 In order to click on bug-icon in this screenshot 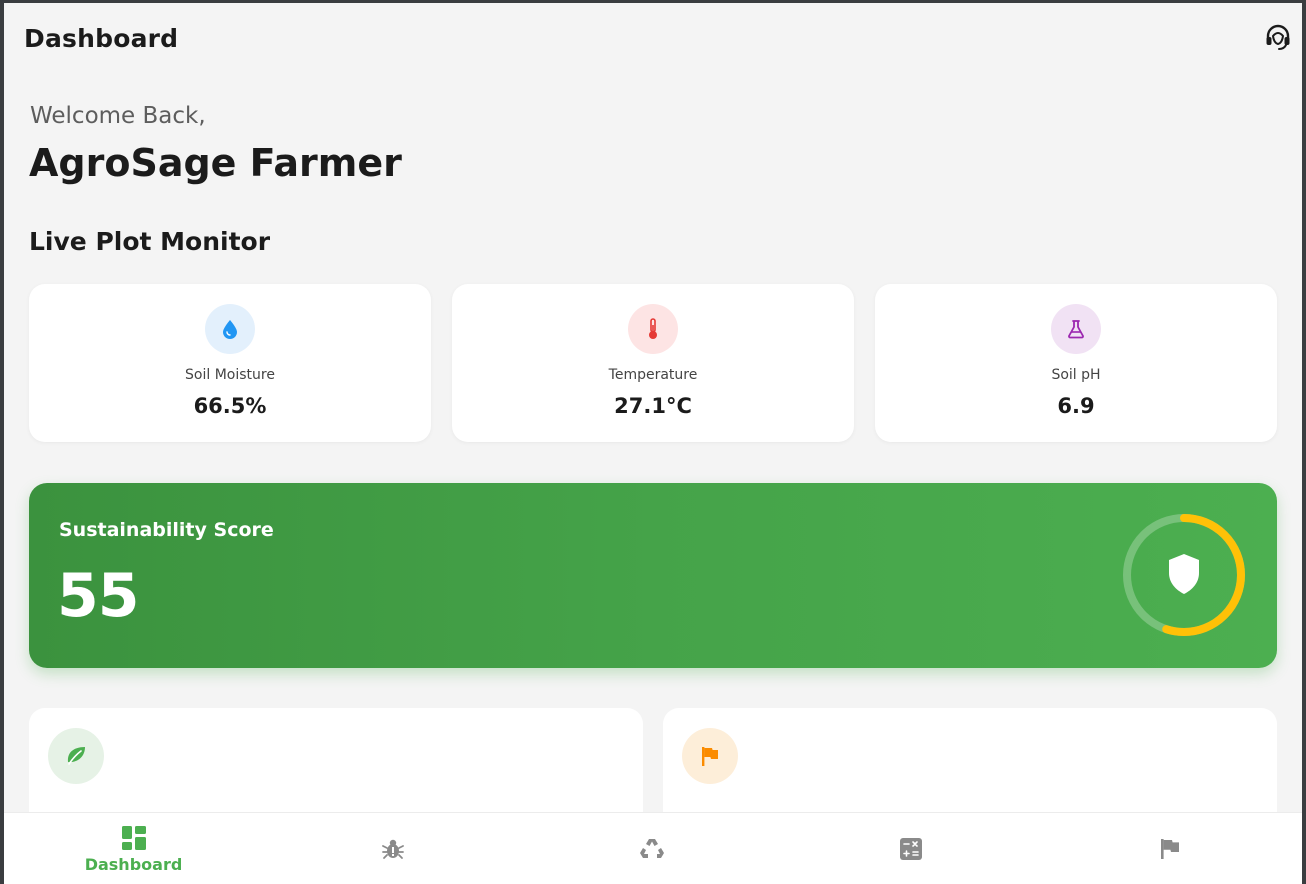, I will do `click(392, 849)`.